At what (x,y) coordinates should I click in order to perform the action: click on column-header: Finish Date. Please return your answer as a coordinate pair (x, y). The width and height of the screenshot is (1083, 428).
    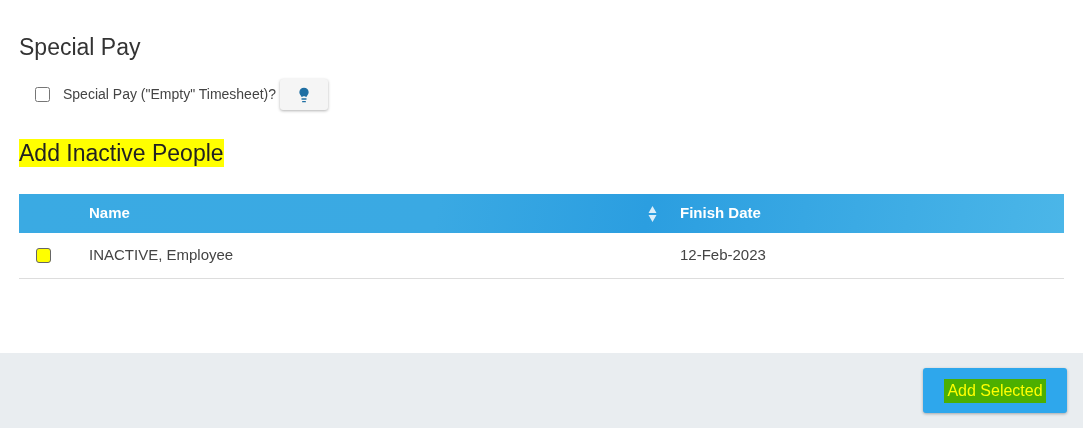
    Looking at the image, I should click on (720, 213).